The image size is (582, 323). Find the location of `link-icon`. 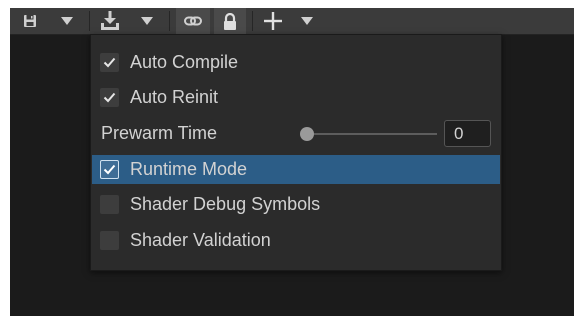

link-icon is located at coordinates (193, 21).